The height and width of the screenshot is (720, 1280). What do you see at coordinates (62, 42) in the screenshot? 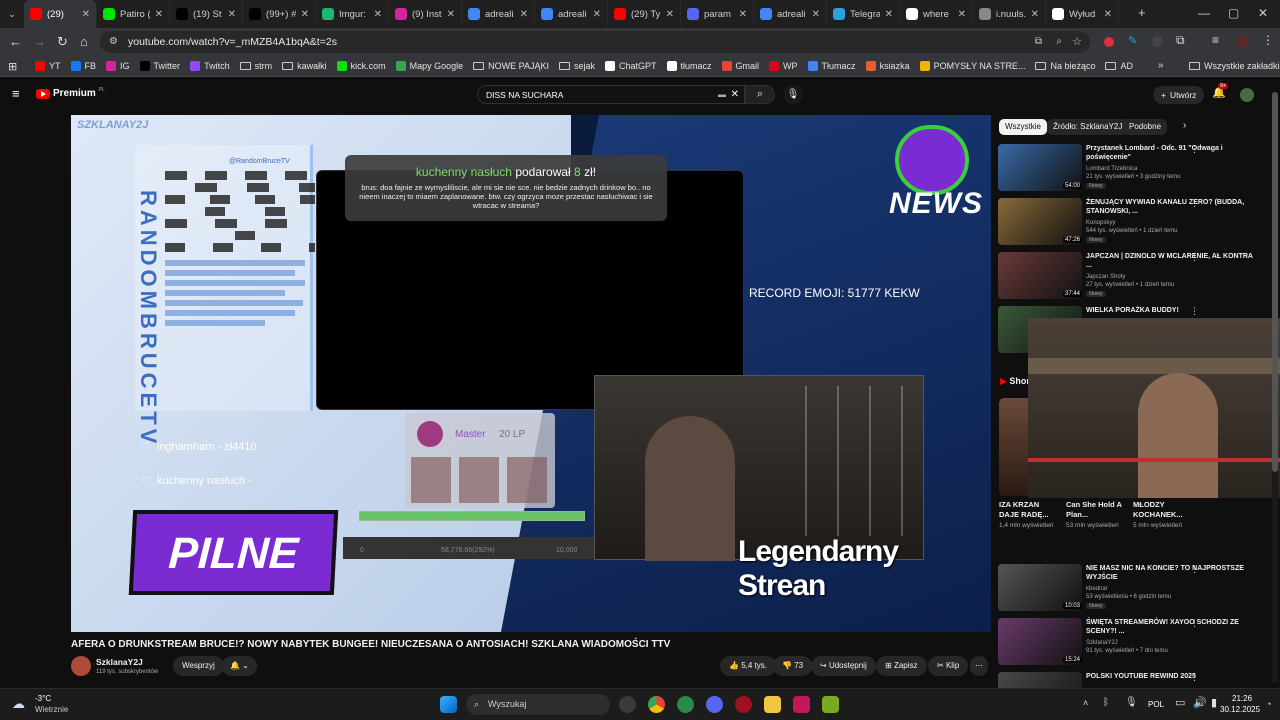
I see `reload-icon: ↻` at bounding box center [62, 42].